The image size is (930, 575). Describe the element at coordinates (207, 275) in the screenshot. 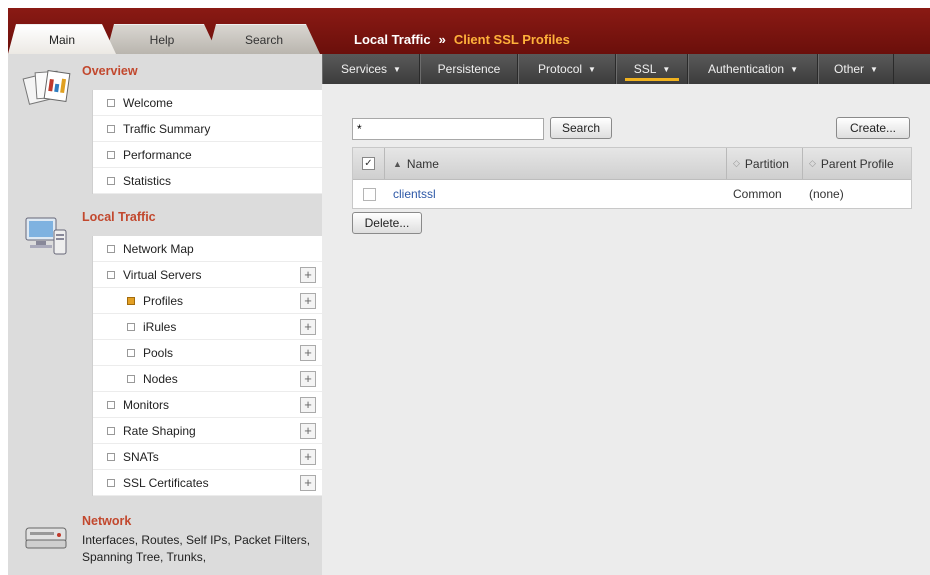

I see `nav-virtual-servers: Virtual Servers +` at that location.